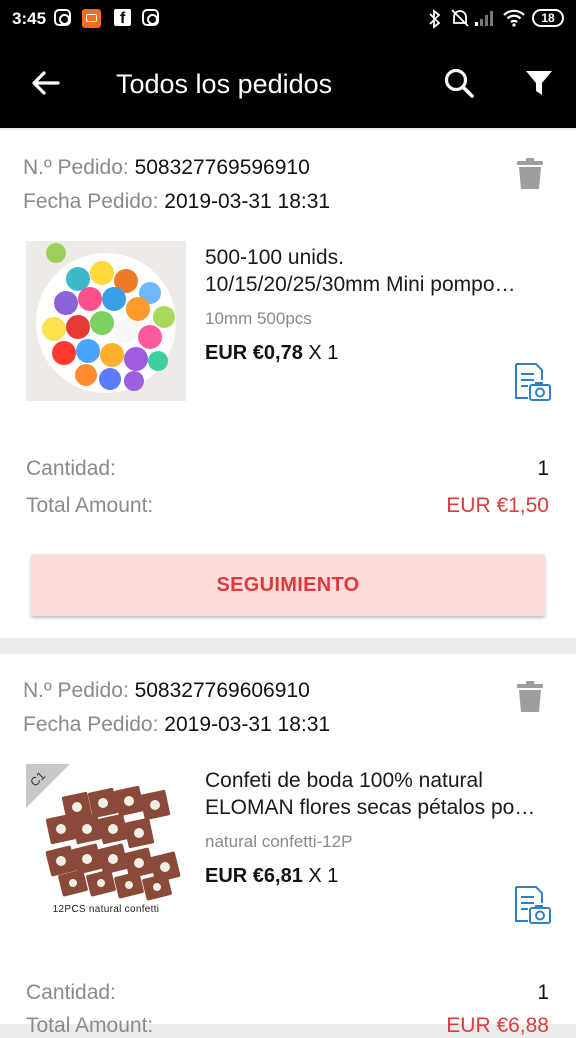  I want to click on product-price-line: EUR €0,78 X 1, so click(271, 353).